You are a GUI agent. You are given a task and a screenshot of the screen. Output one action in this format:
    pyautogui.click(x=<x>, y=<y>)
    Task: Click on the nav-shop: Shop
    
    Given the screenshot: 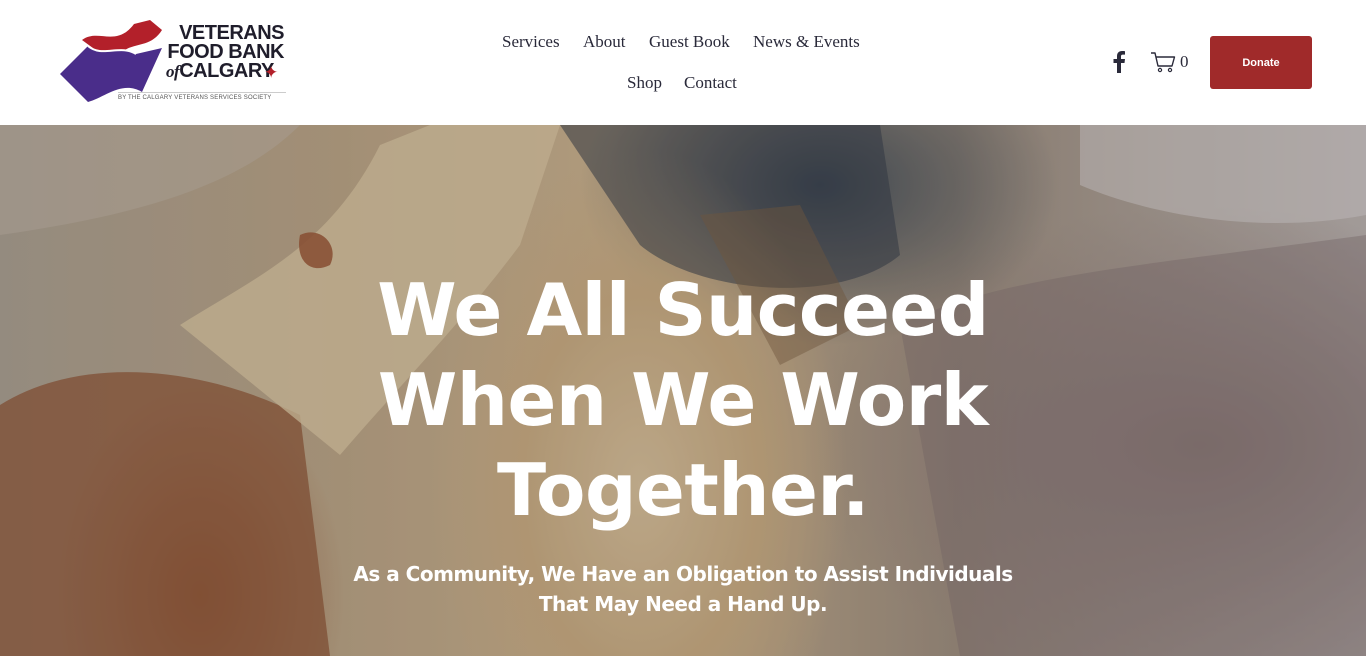 What is the action you would take?
    pyautogui.click(x=644, y=83)
    